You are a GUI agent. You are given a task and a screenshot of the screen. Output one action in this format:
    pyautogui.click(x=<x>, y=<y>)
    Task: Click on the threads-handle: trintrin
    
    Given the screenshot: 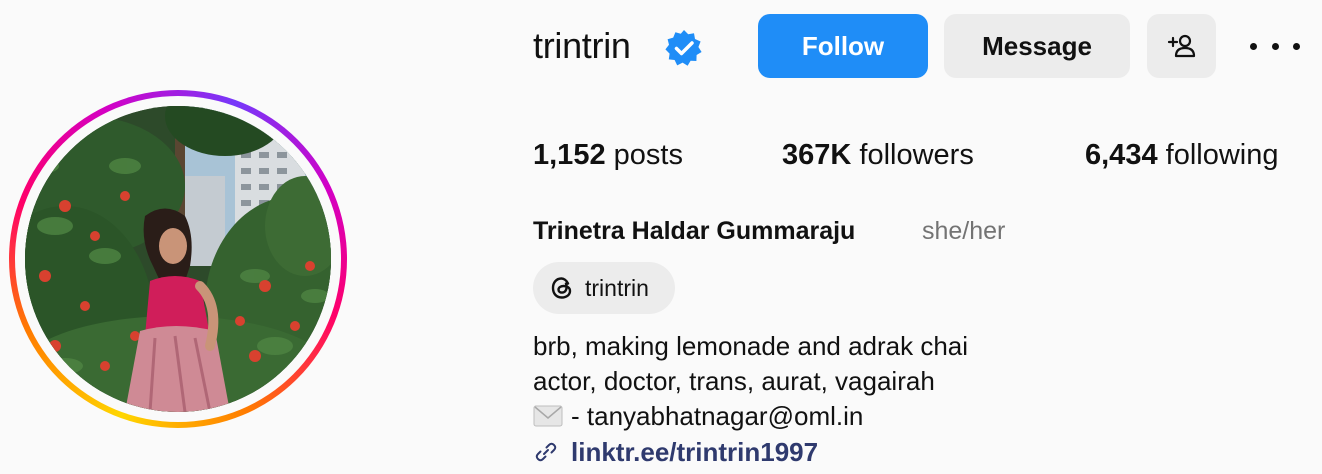 What is the action you would take?
    pyautogui.click(x=617, y=287)
    